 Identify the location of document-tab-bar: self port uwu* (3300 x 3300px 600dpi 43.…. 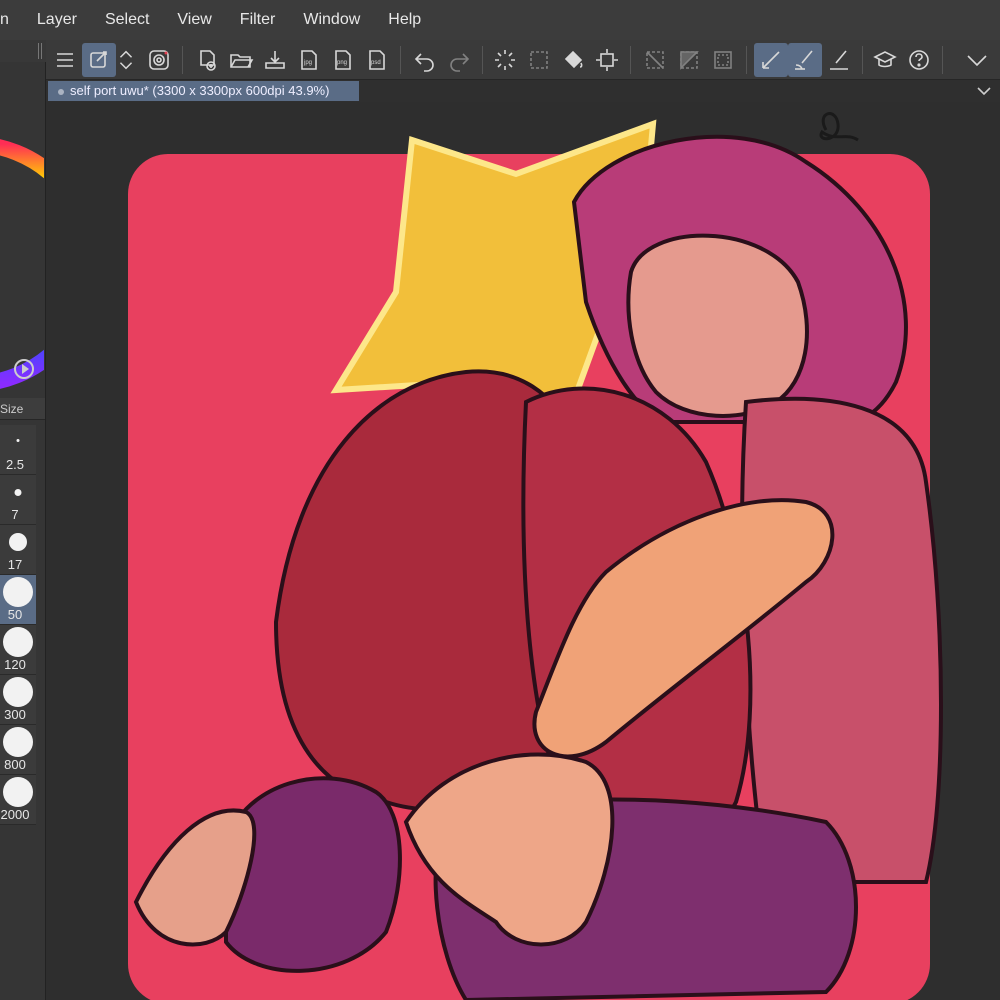
(523, 91).